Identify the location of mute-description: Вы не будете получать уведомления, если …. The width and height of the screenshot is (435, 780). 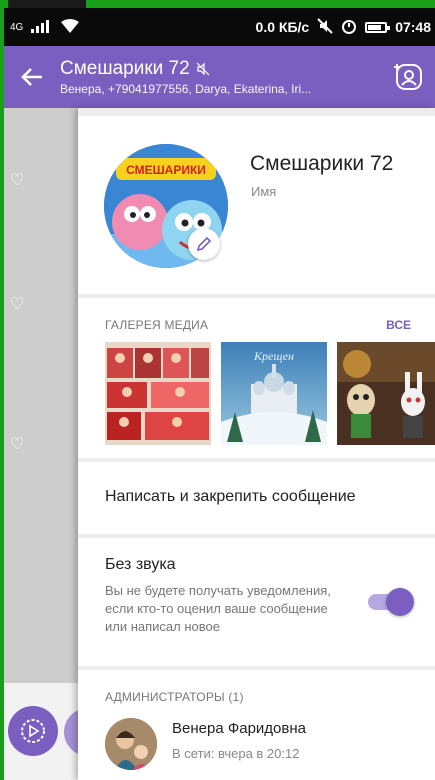
(218, 608).